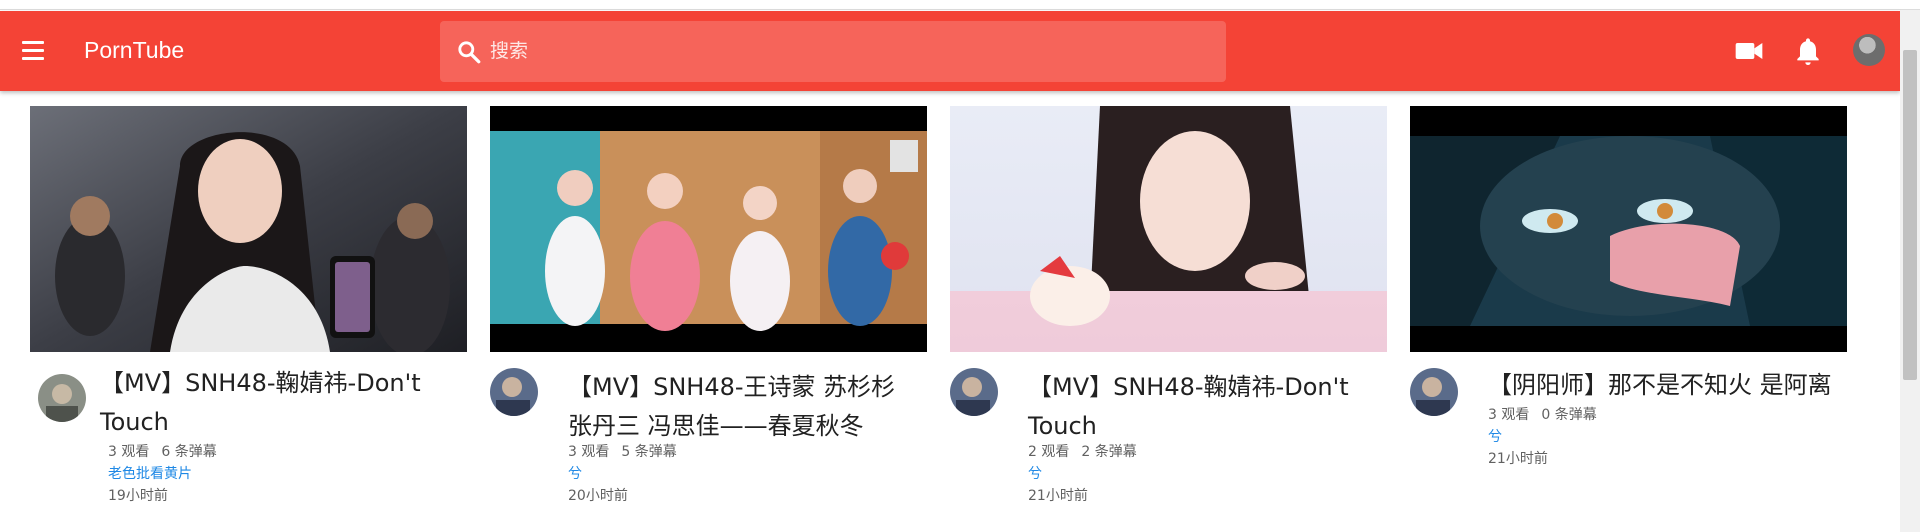  Describe the element at coordinates (1109, 452) in the screenshot. I see `danmaku-count: 2 条弹幕` at that location.